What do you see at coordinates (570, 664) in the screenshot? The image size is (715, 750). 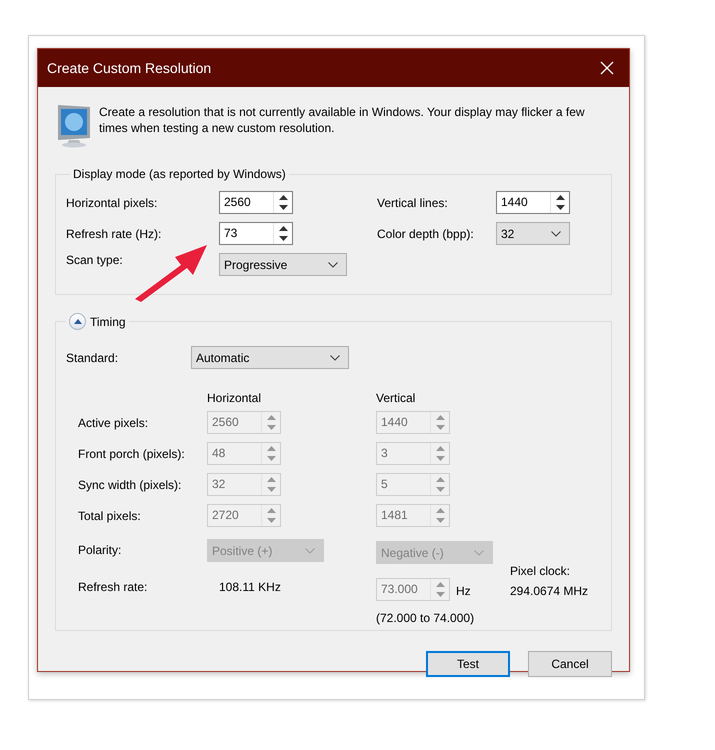 I see `dialog-button: Cancel` at bounding box center [570, 664].